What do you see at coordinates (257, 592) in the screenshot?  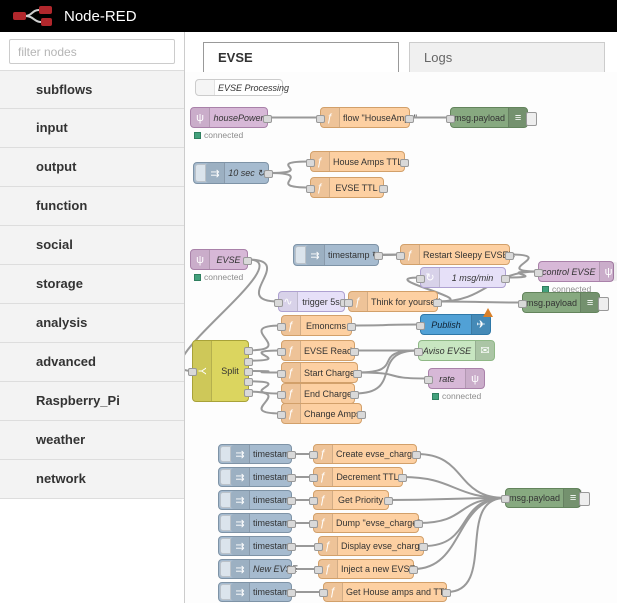 I see `node-ts_f: ⇉ timestamp` at bounding box center [257, 592].